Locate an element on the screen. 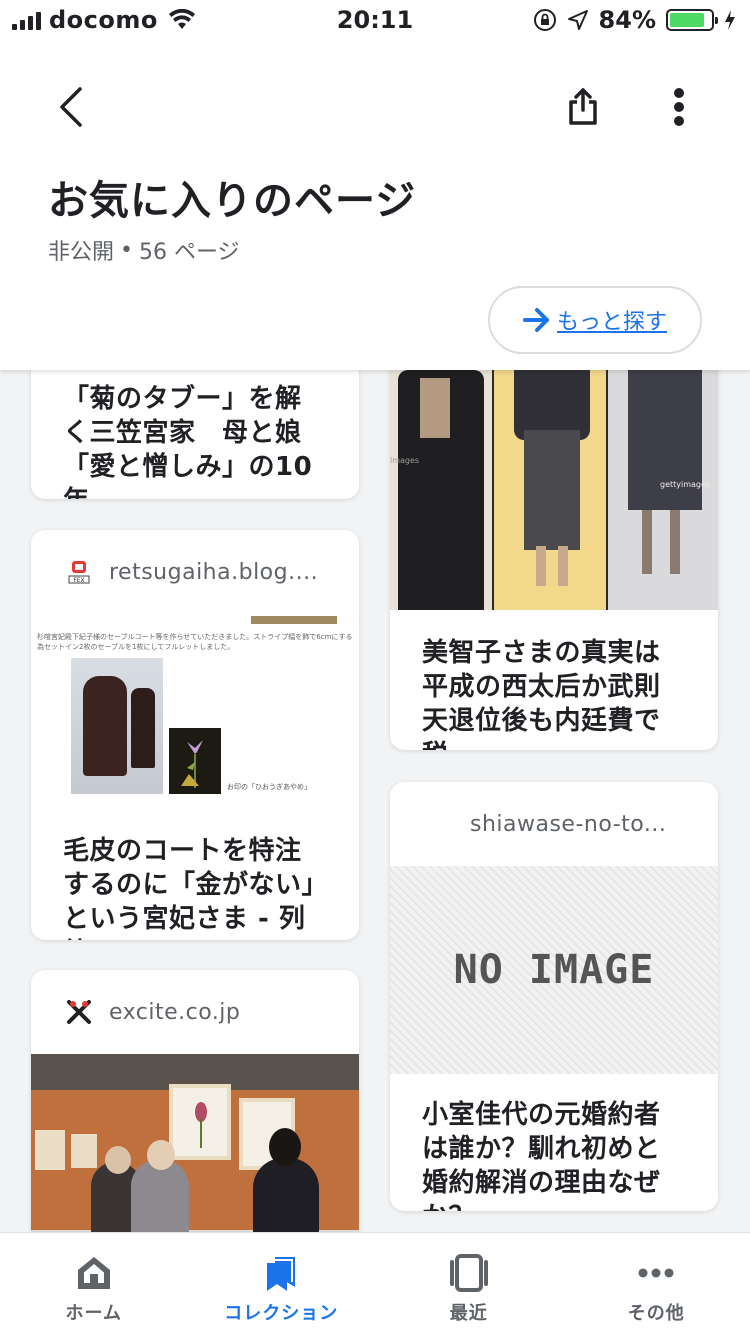 The width and height of the screenshot is (750, 1334). watermark: images is located at coordinates (405, 460).